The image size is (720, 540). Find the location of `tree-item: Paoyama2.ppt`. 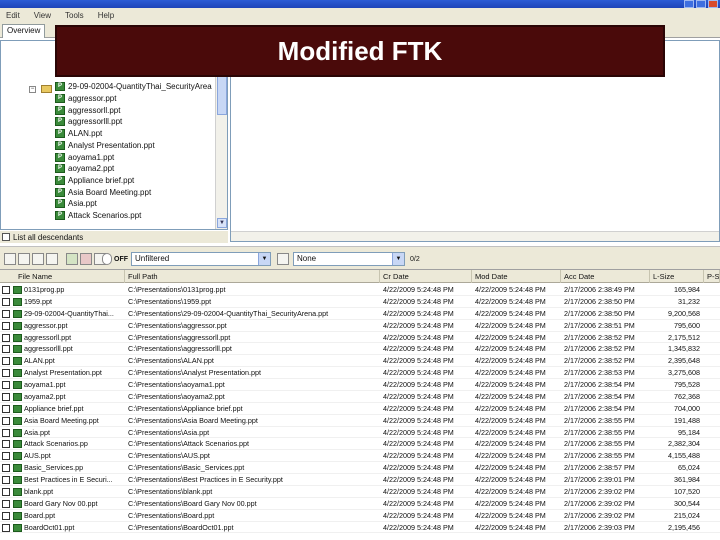

tree-item: Paoyama2.ppt is located at coordinates (84, 169).